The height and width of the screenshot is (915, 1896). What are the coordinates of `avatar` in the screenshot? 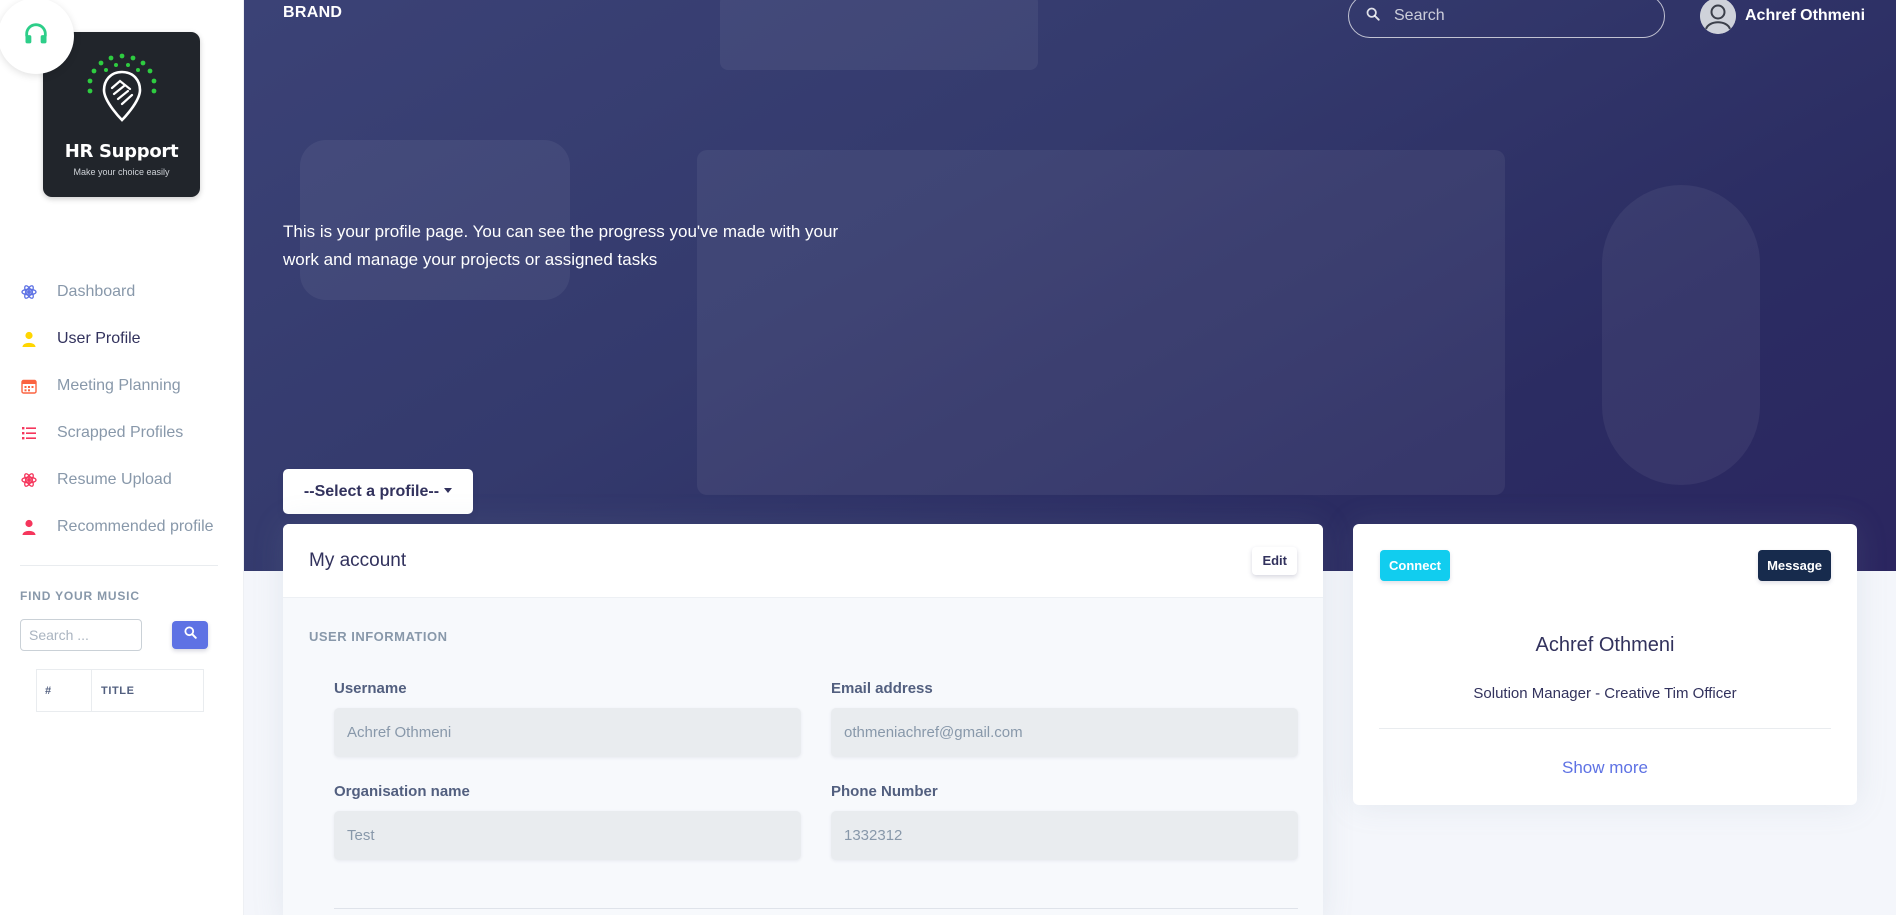 It's located at (1718, 17).